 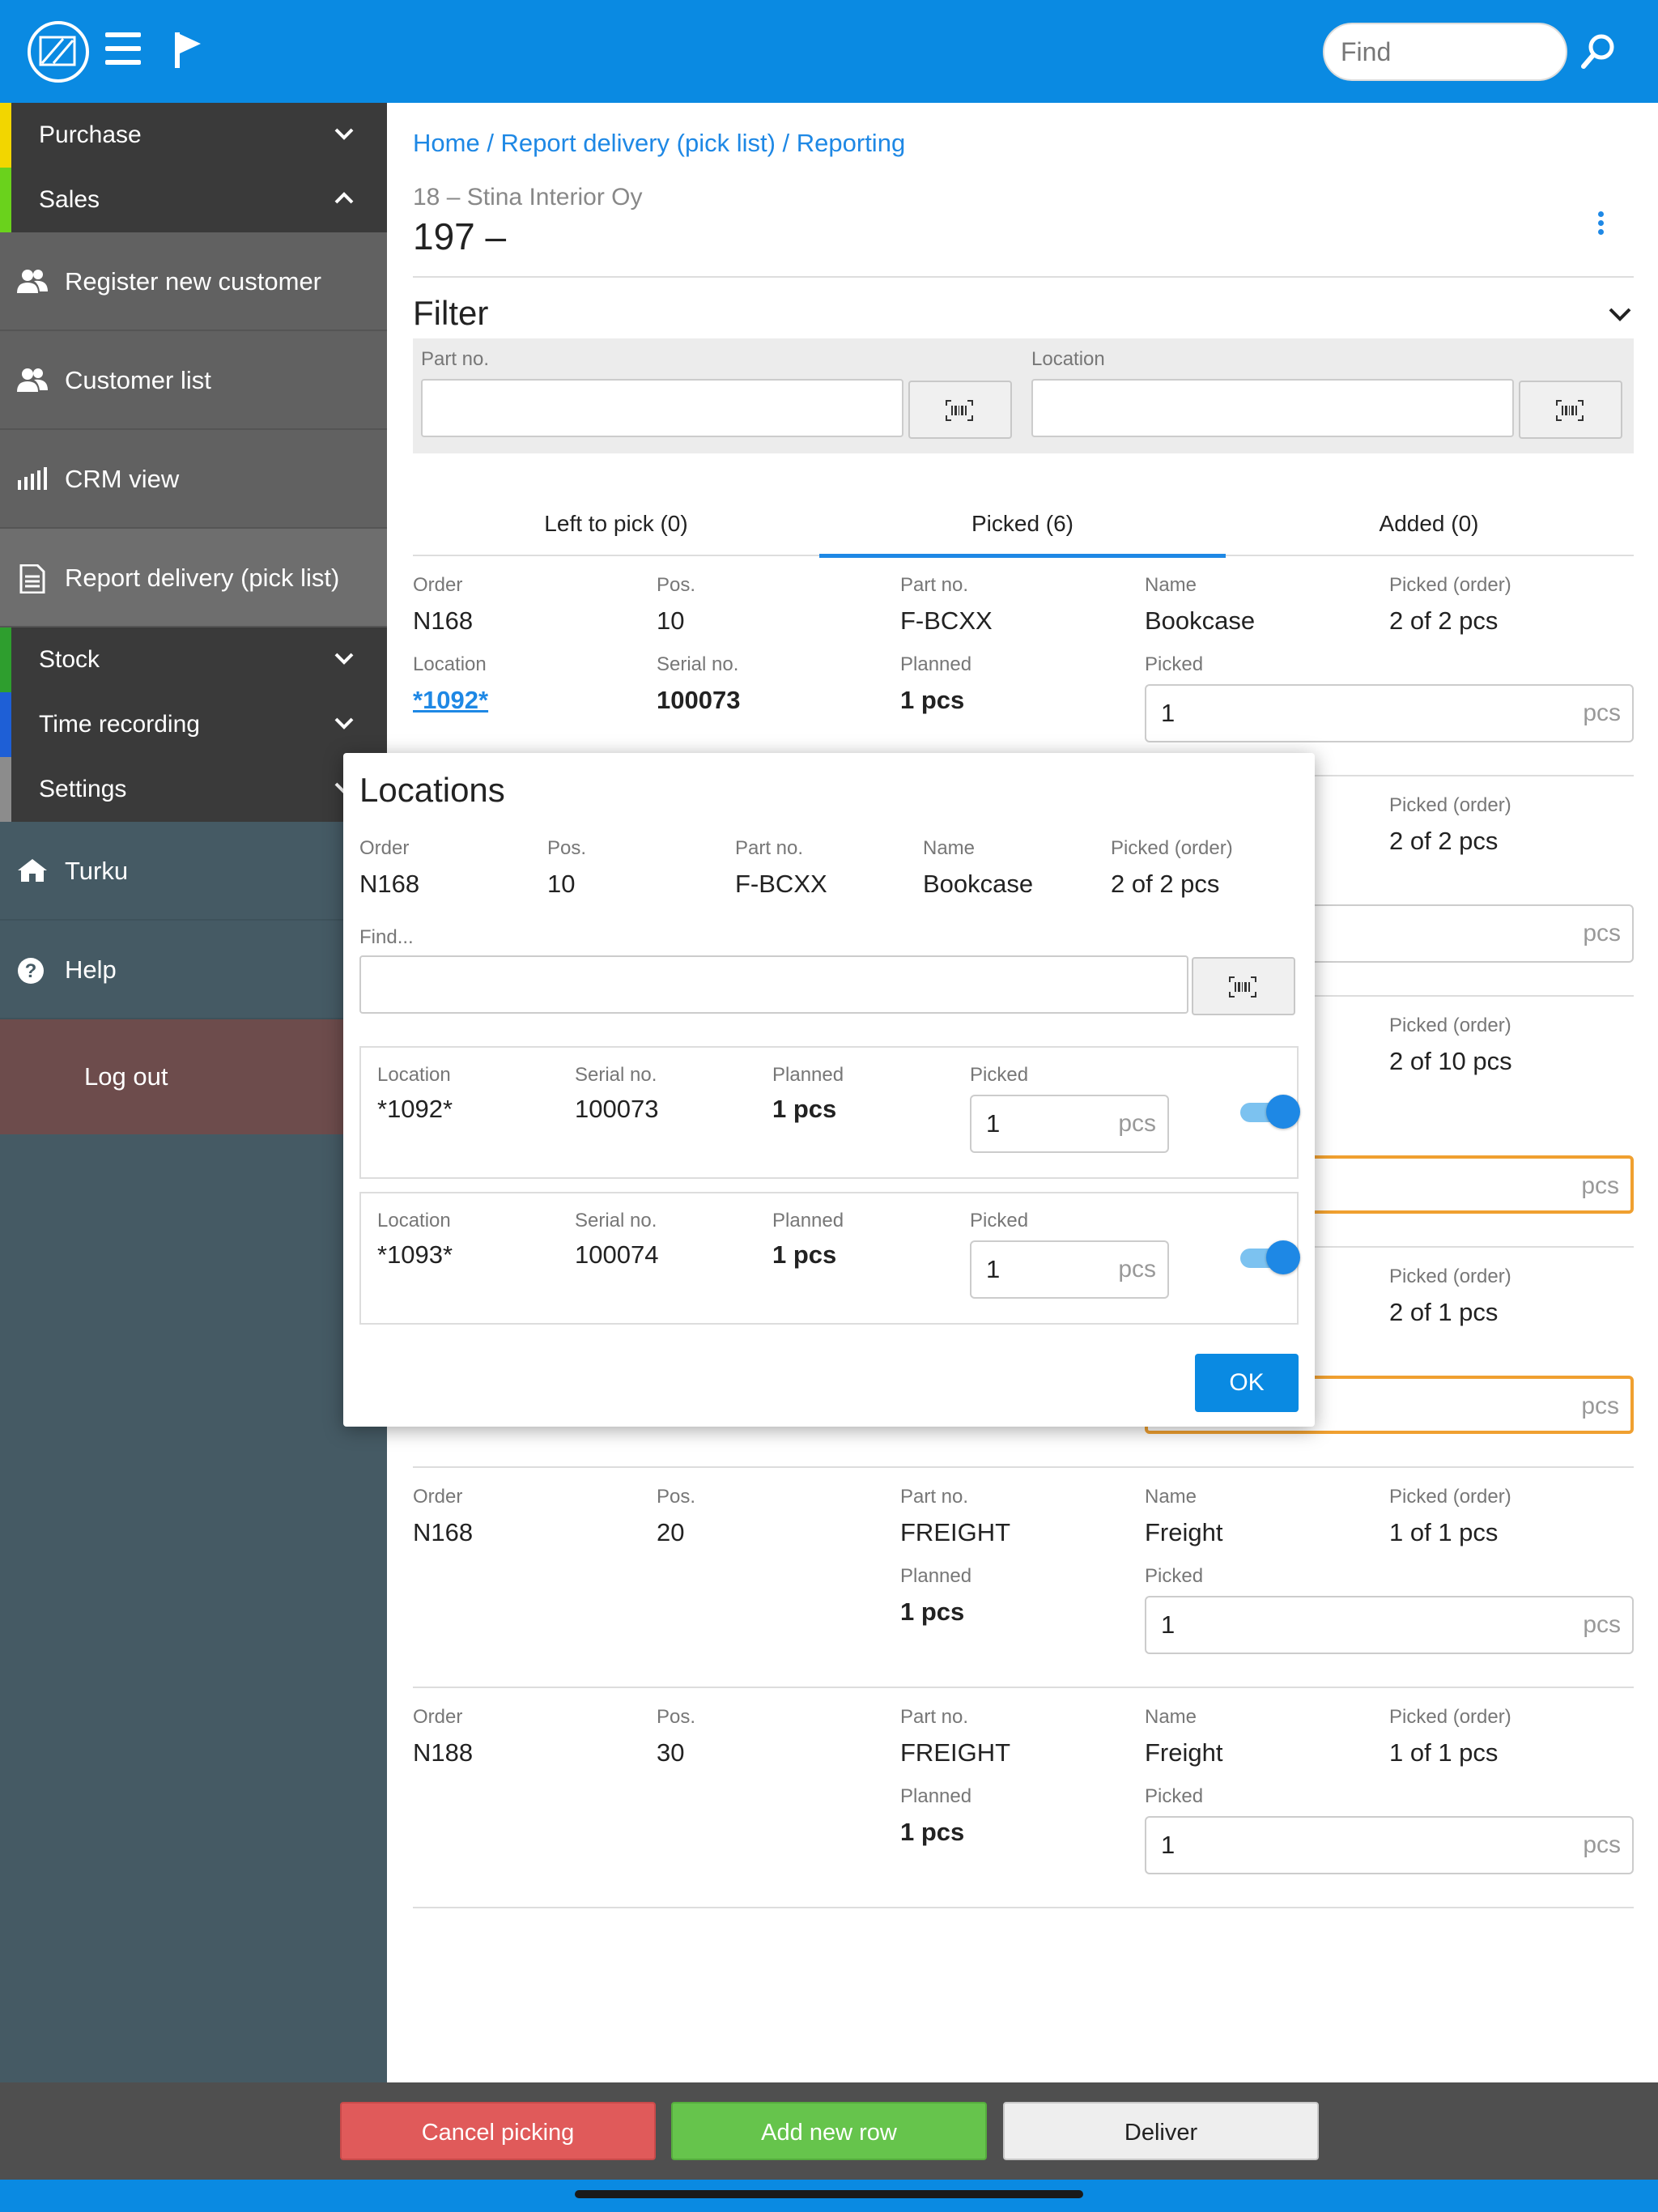 I want to click on sidebar-item-purchase: Purchase, so click(x=193, y=136).